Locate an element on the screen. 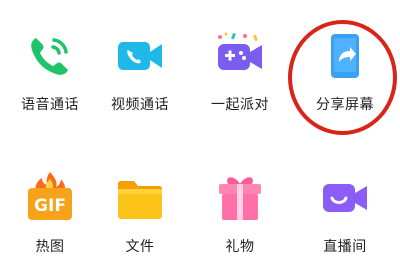 This screenshot has width=400, height=265. folder-icon is located at coordinates (140, 198).